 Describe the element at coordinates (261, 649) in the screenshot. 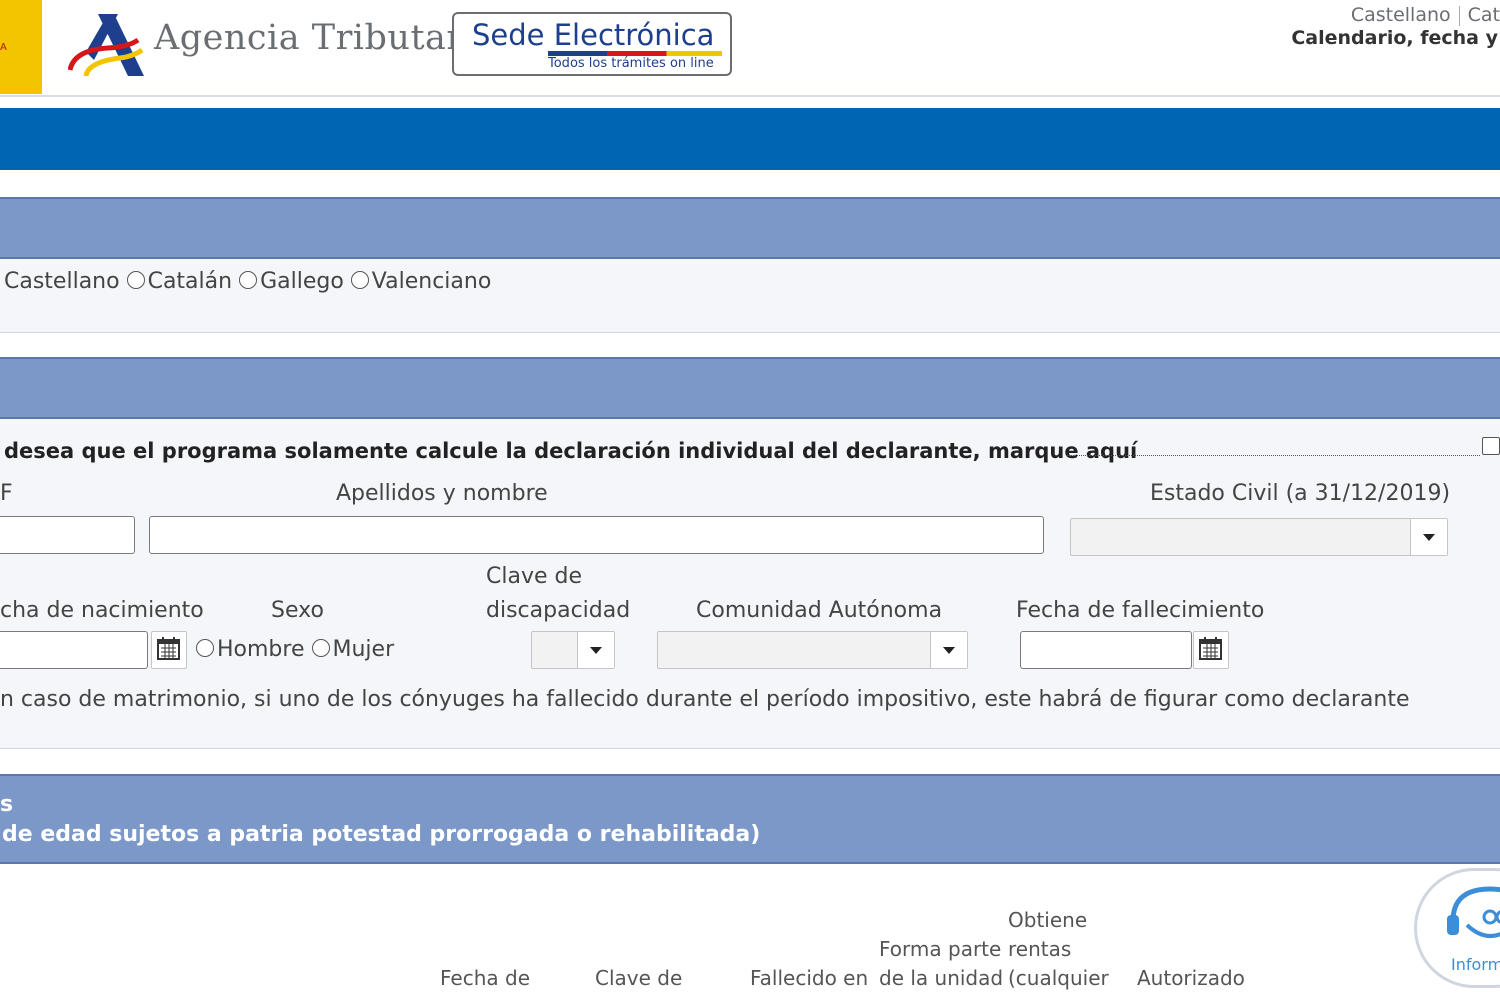

I see `sex-option-hombre: Hombre` at that location.